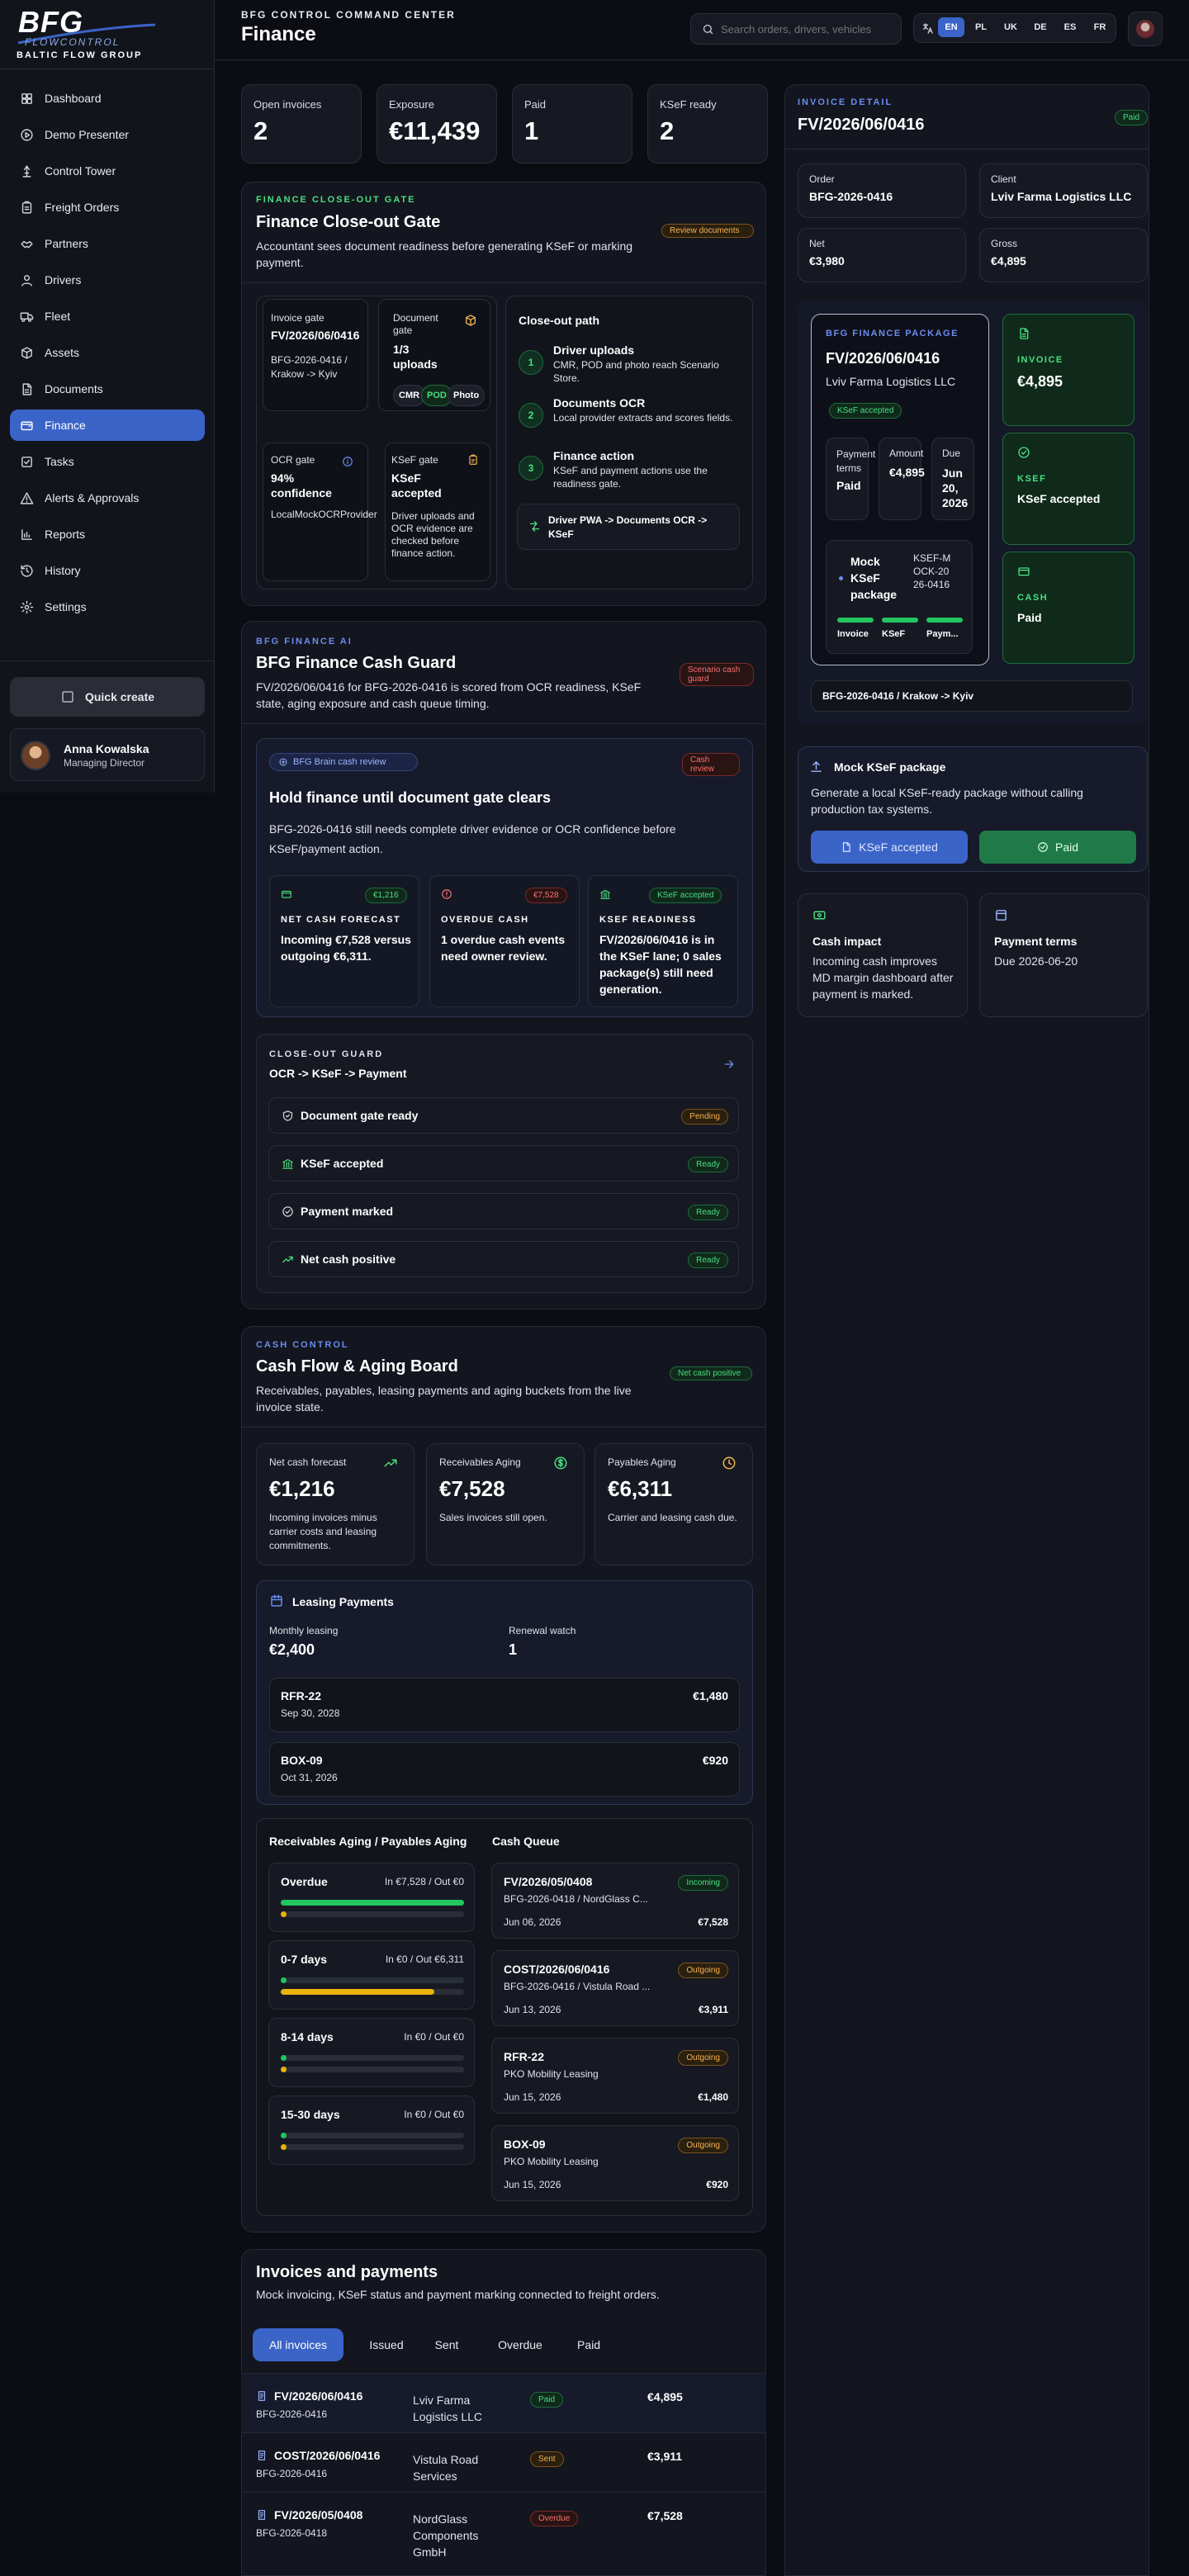 The height and width of the screenshot is (2576, 1189). Describe the element at coordinates (339, 762) in the screenshot. I see `brain-chip-label: BFG Brain cash review` at that location.